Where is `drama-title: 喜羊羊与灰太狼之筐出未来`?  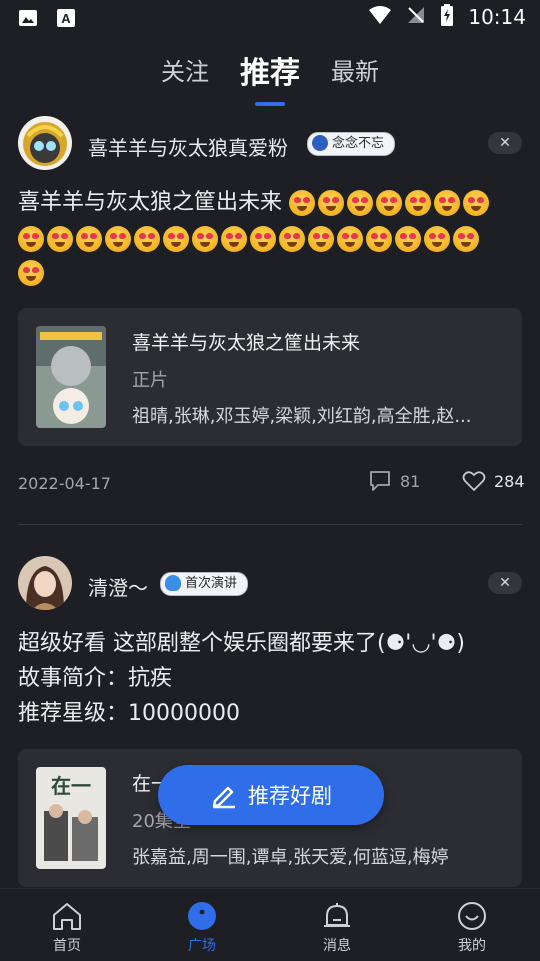 drama-title: 喜羊羊与灰太狼之筐出未来 is located at coordinates (246, 343).